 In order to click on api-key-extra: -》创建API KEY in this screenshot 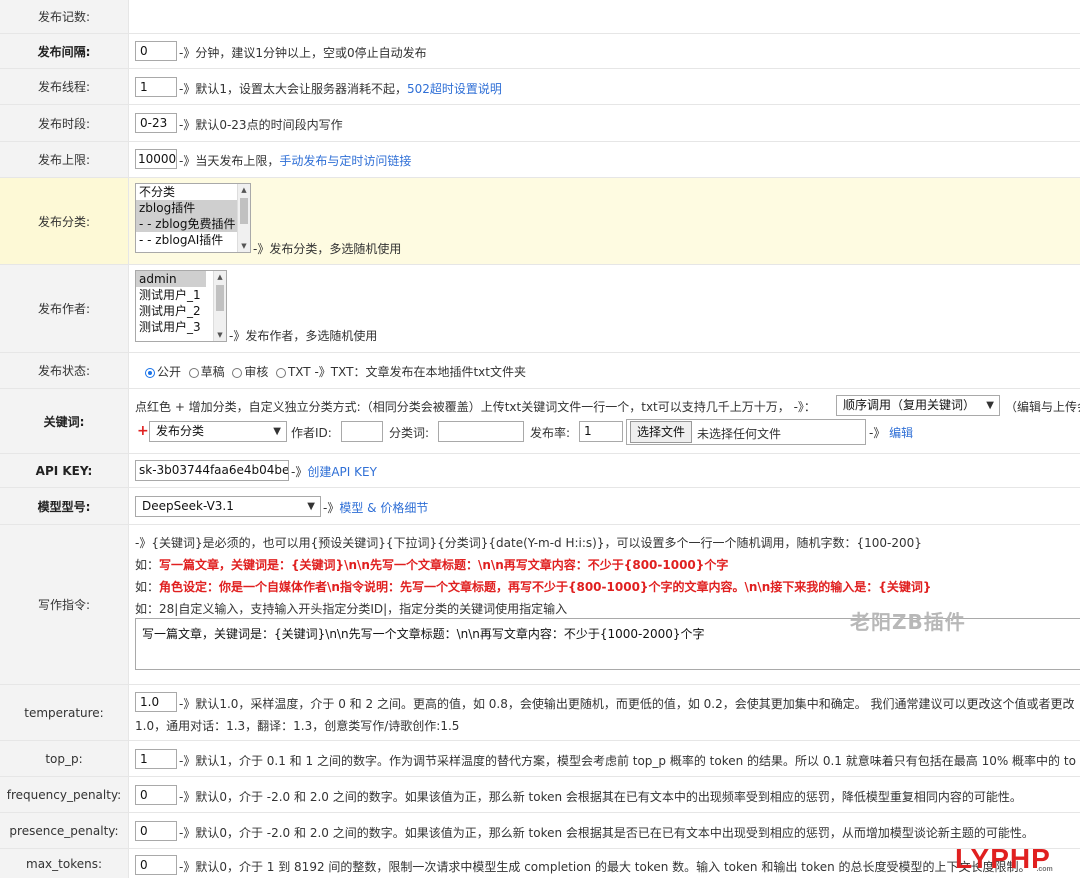, I will do `click(334, 472)`.